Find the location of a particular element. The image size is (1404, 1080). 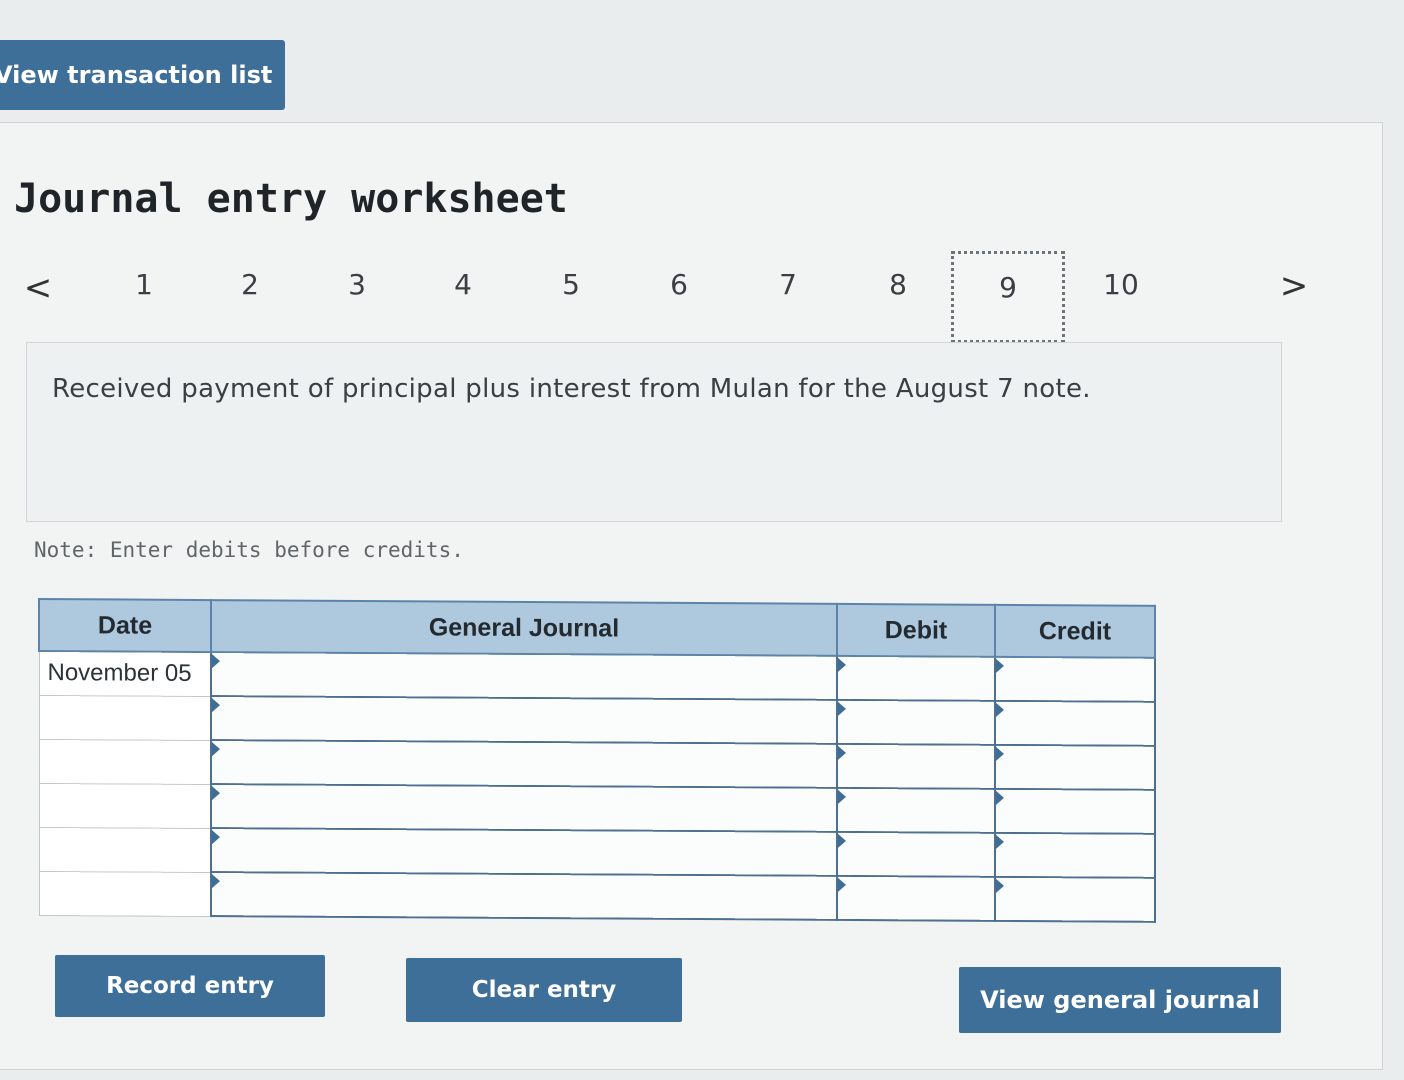

step-2: 2 is located at coordinates (250, 284).